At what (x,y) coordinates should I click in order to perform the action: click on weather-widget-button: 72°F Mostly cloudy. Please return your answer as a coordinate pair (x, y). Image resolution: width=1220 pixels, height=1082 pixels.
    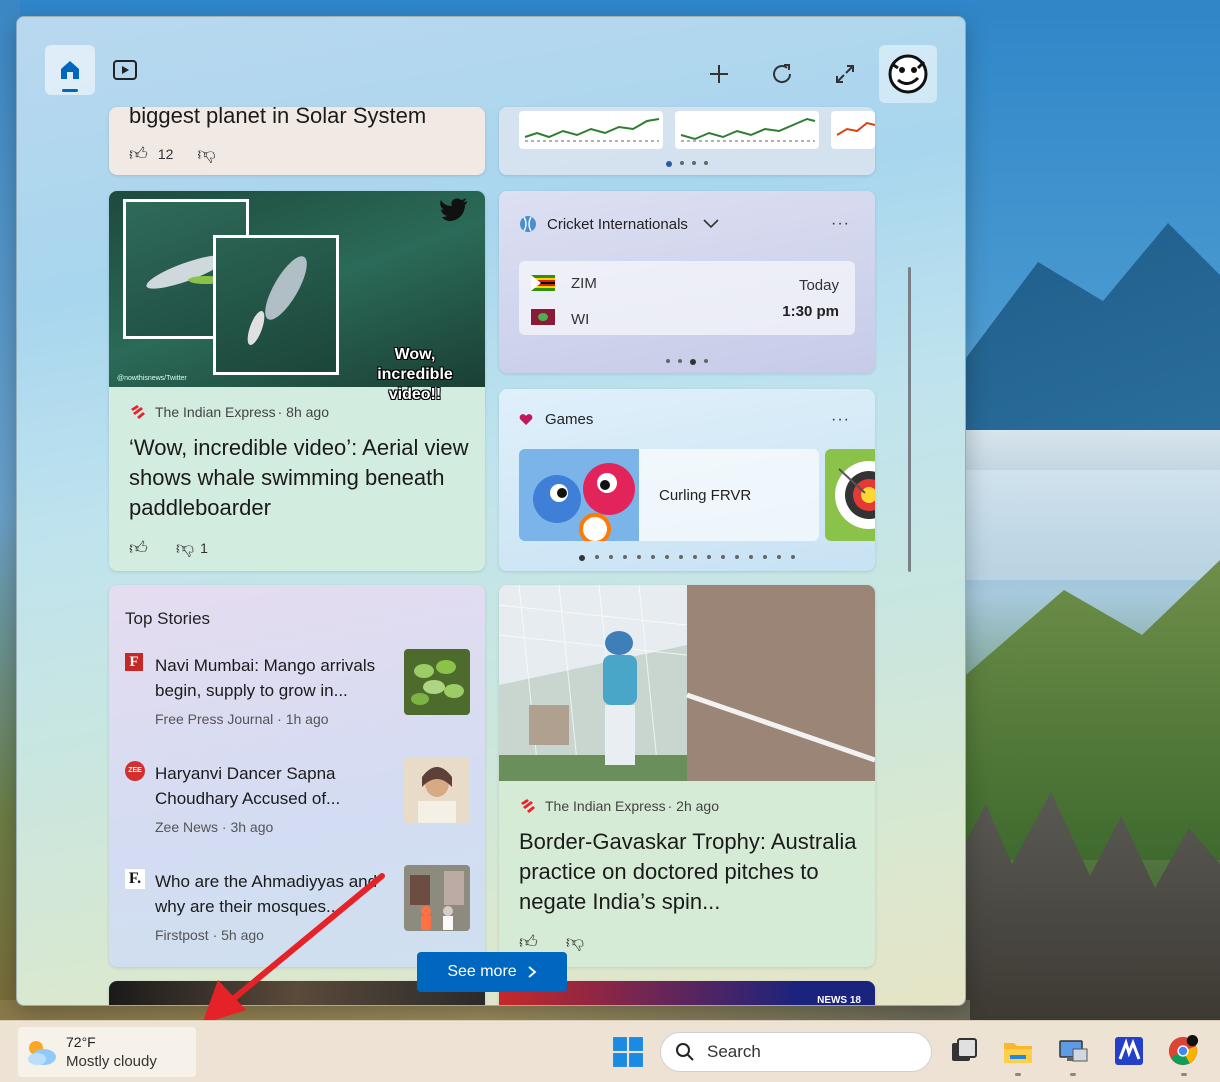
    Looking at the image, I should click on (107, 1052).